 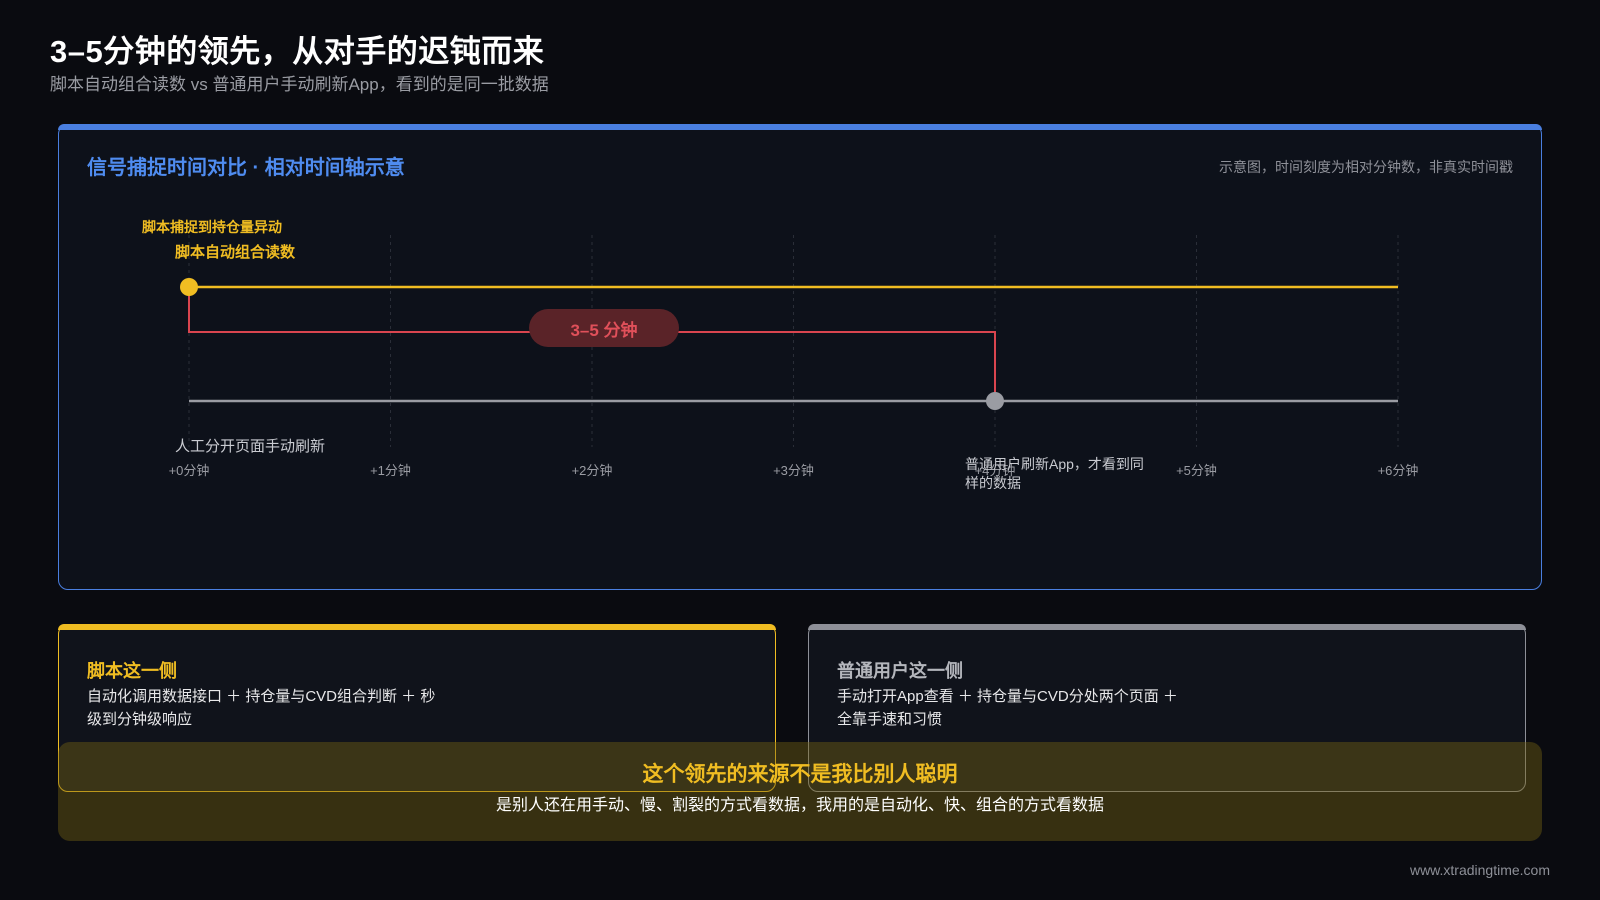 I want to click on conclusion-title: 这个领先的来源不是我比别人聪明, so click(x=800, y=774).